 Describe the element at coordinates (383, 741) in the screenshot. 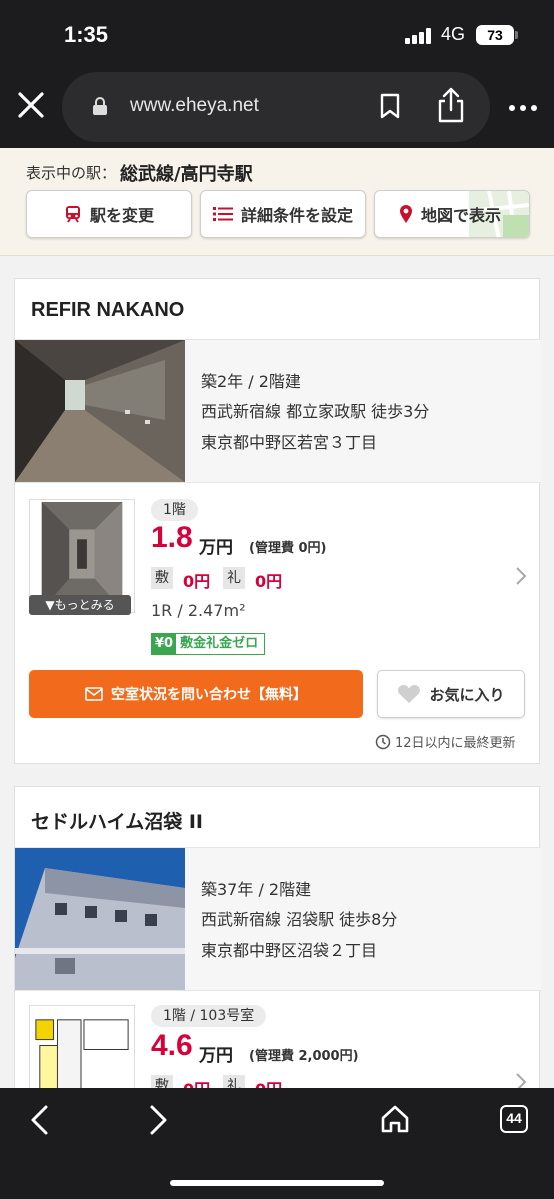

I see `clock-icon` at that location.